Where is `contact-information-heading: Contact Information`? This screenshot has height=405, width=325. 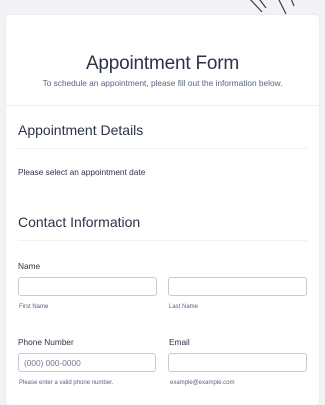 contact-information-heading: Contact Information is located at coordinates (79, 222).